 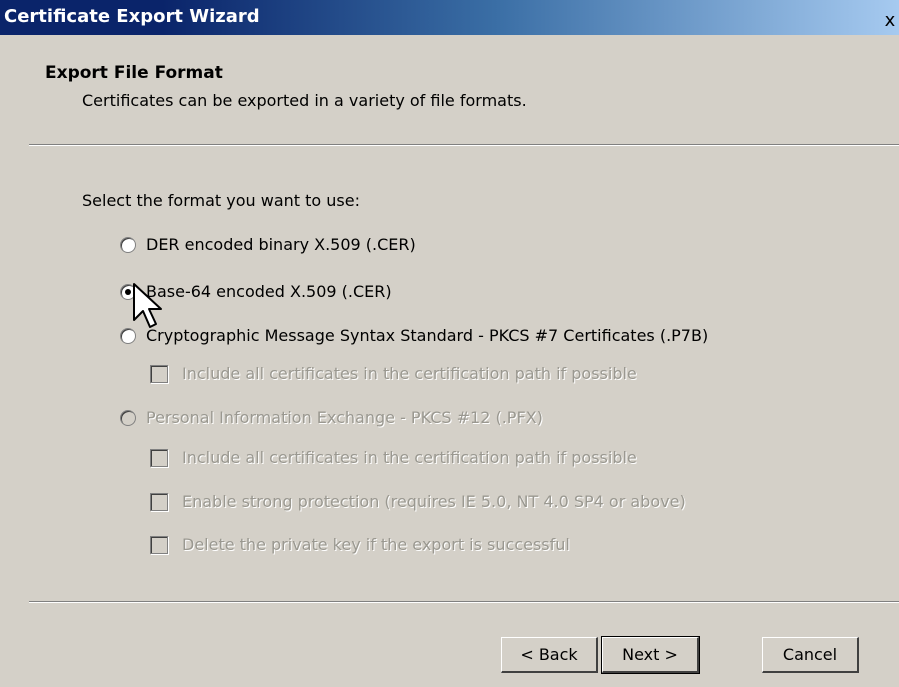 I want to click on title-bar: Certificate Export Wizard x, so click(x=449, y=17).